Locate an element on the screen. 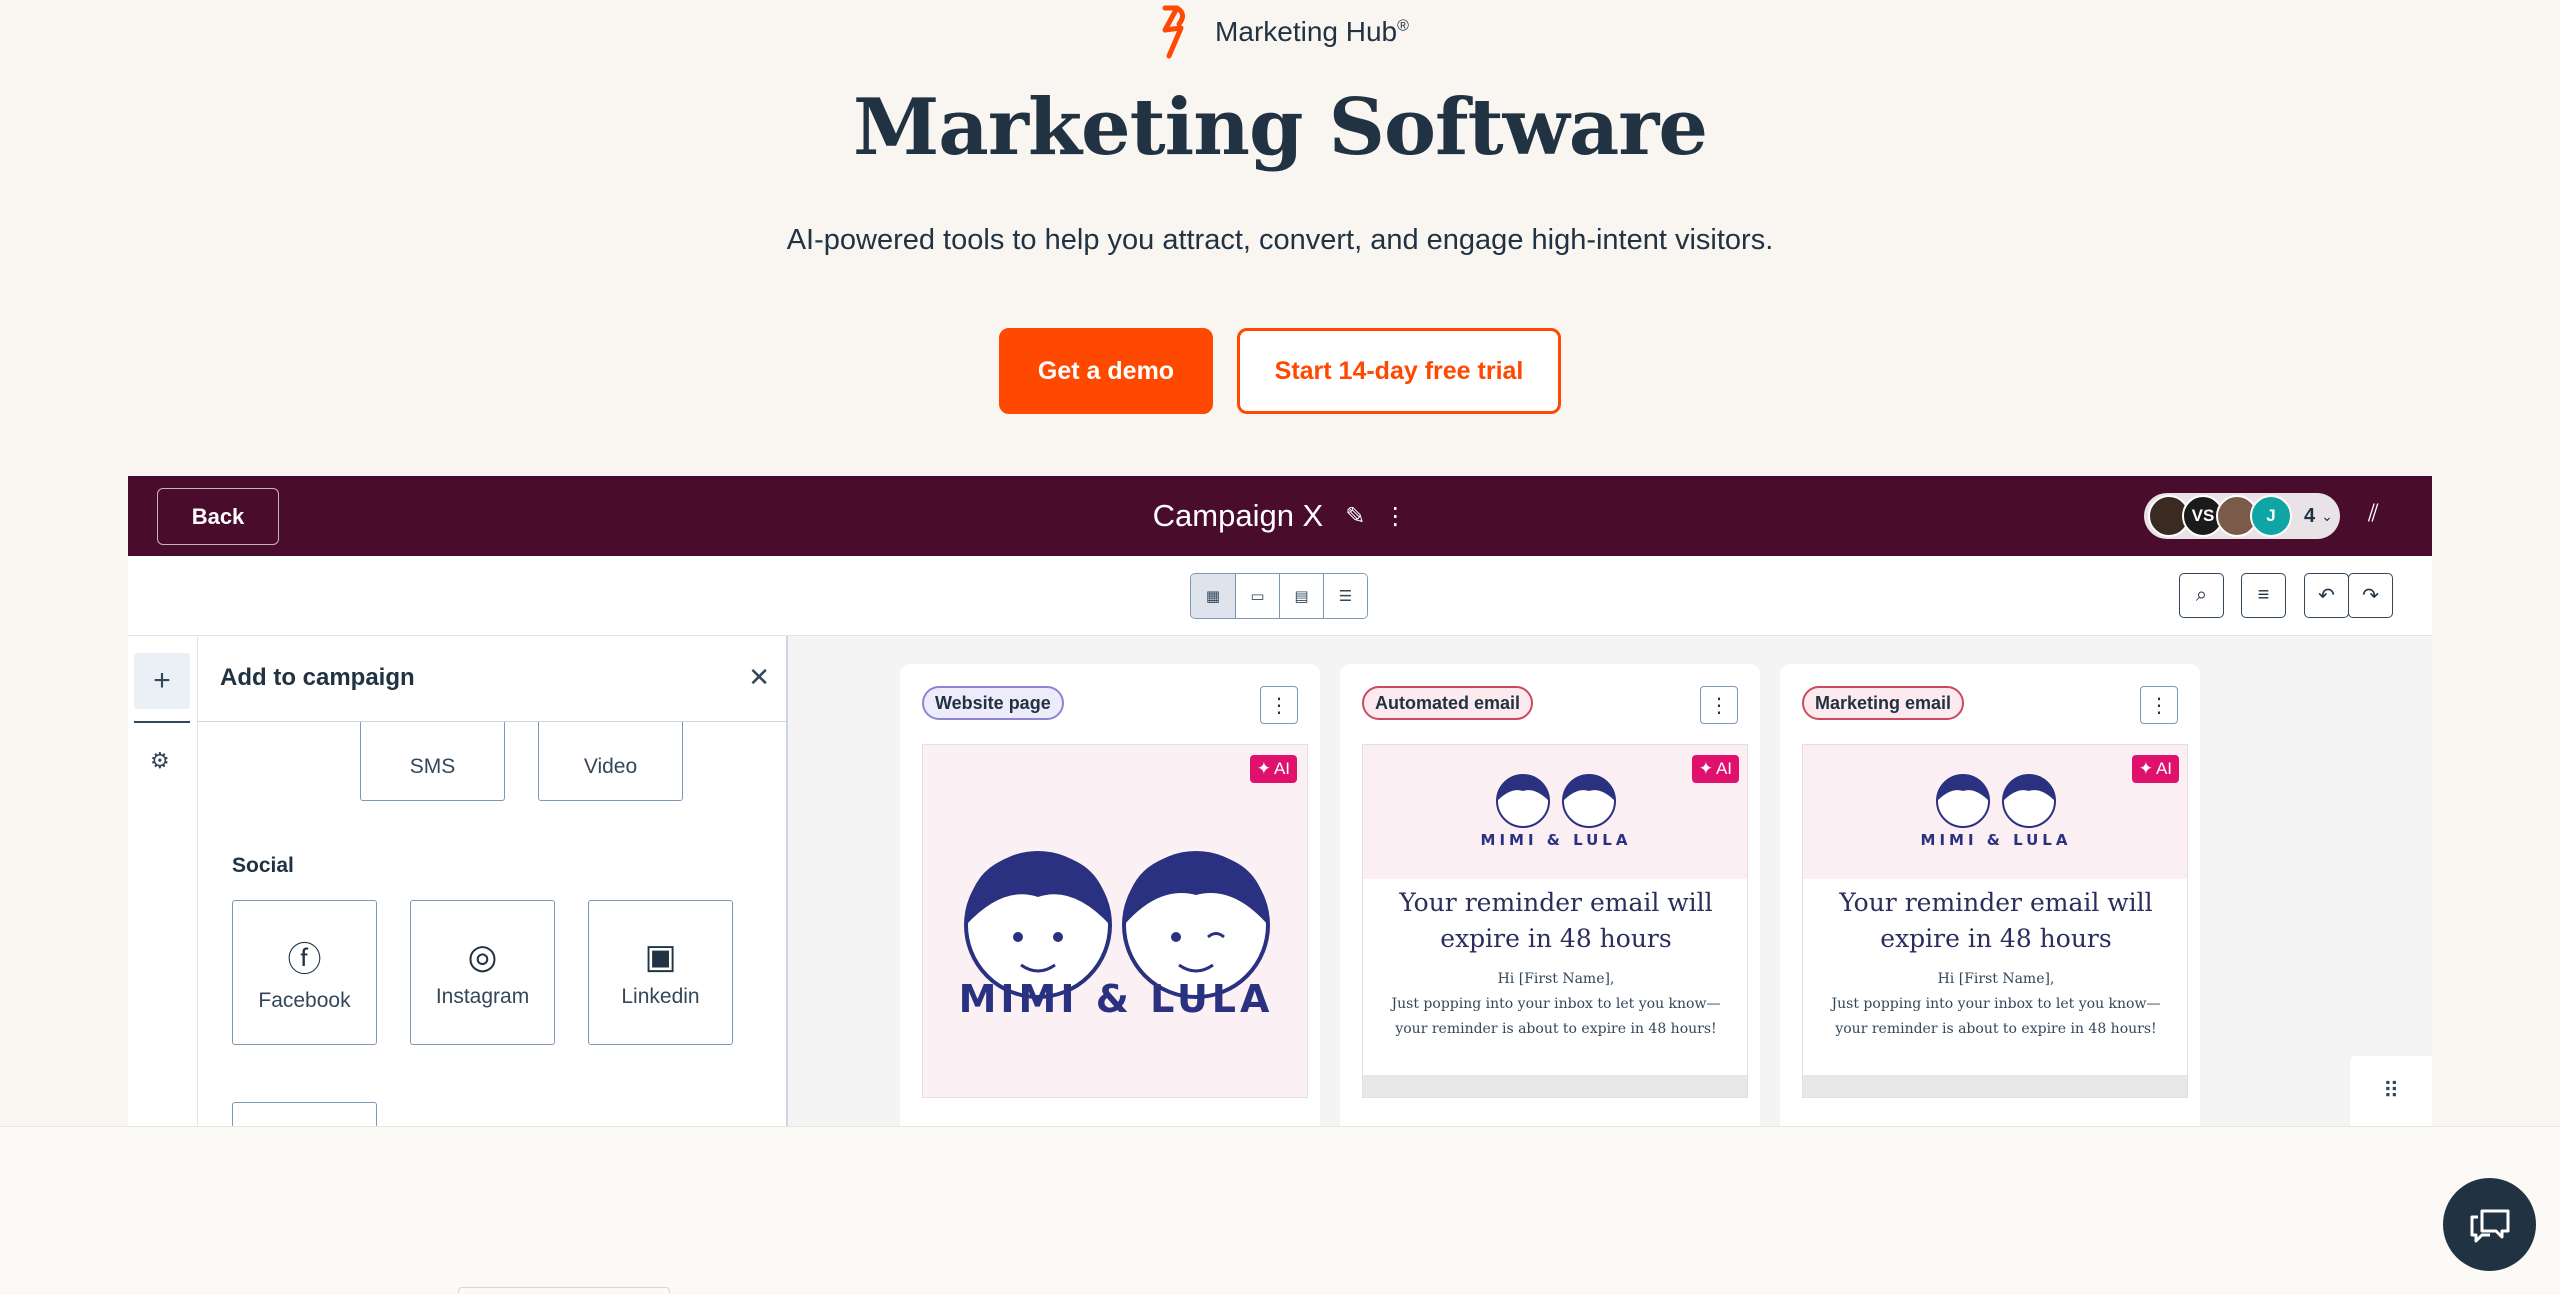 The width and height of the screenshot is (2560, 1295). tile-label: Instagram is located at coordinates (482, 996).